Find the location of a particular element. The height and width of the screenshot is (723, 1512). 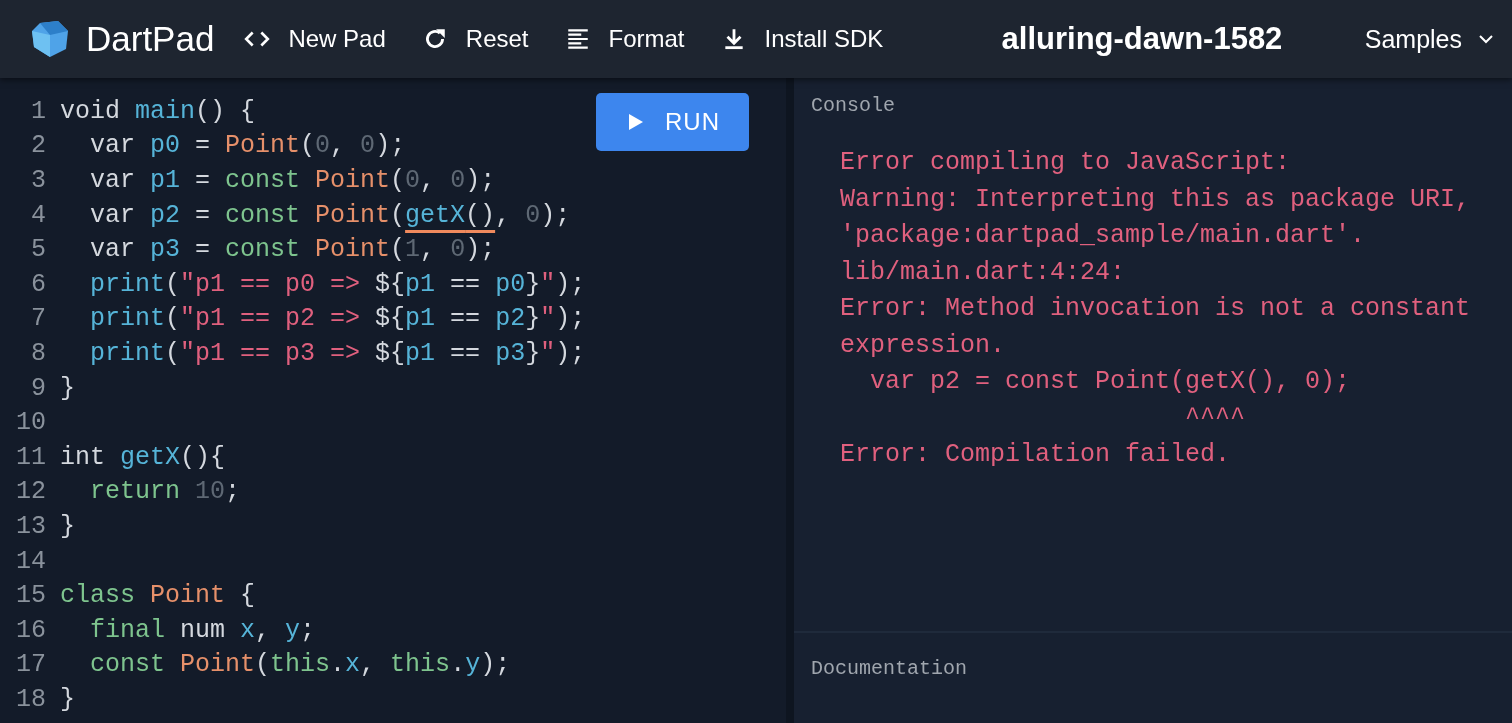

code-line: class Point { is located at coordinates (158, 596).